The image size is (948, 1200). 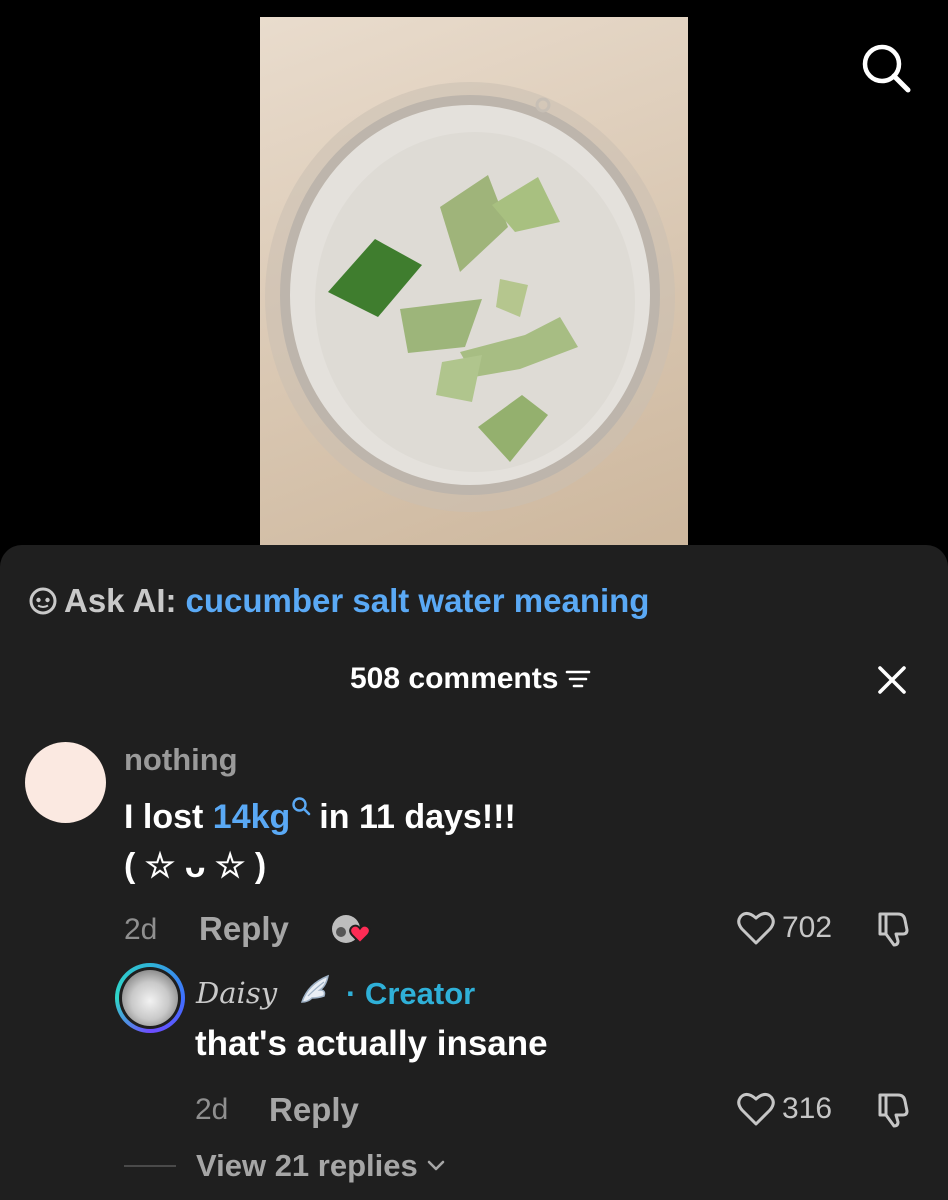 I want to click on creator-avatar-ring, so click(x=150, y=998).